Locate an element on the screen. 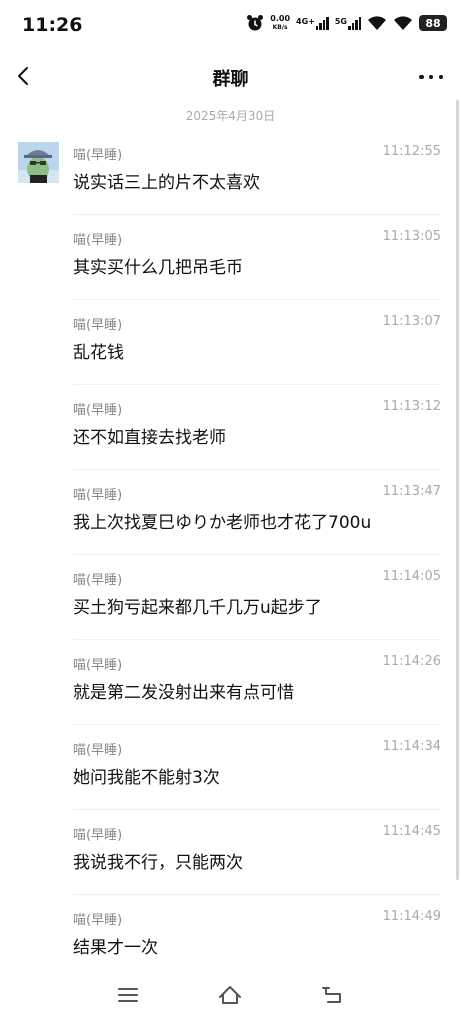  message-text: 她问我能不能射3次 is located at coordinates (146, 775).